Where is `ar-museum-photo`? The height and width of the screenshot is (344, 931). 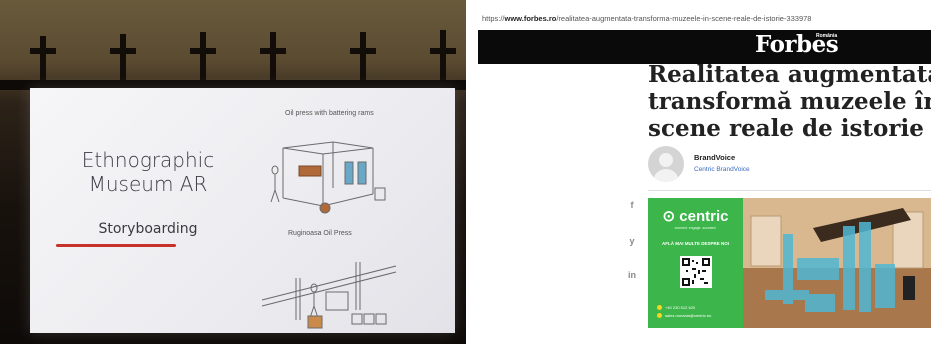
ar-museum-photo is located at coordinates (837, 263).